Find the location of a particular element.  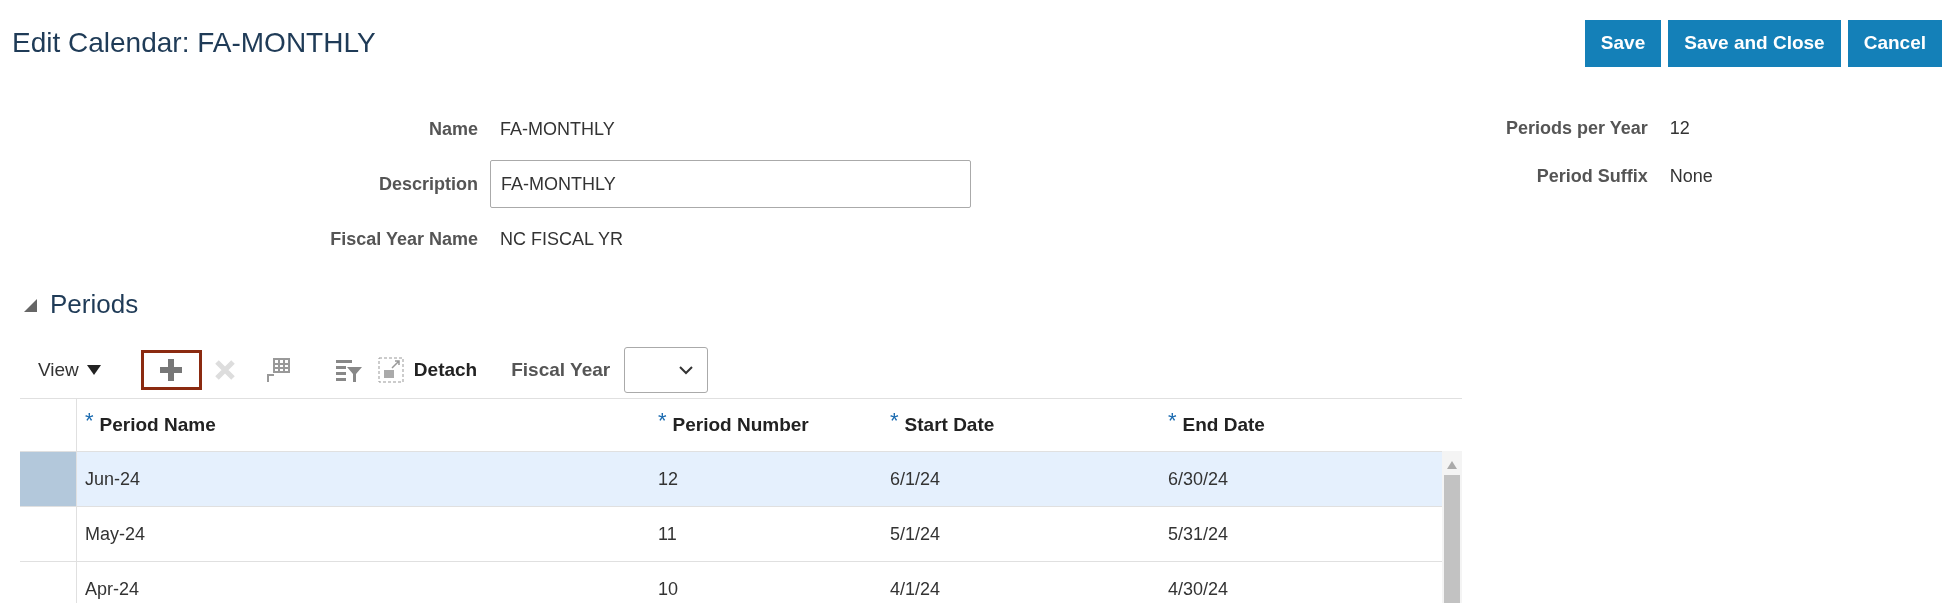

page-title: Edit Calendar: FA-MONTHLY is located at coordinates (194, 43).